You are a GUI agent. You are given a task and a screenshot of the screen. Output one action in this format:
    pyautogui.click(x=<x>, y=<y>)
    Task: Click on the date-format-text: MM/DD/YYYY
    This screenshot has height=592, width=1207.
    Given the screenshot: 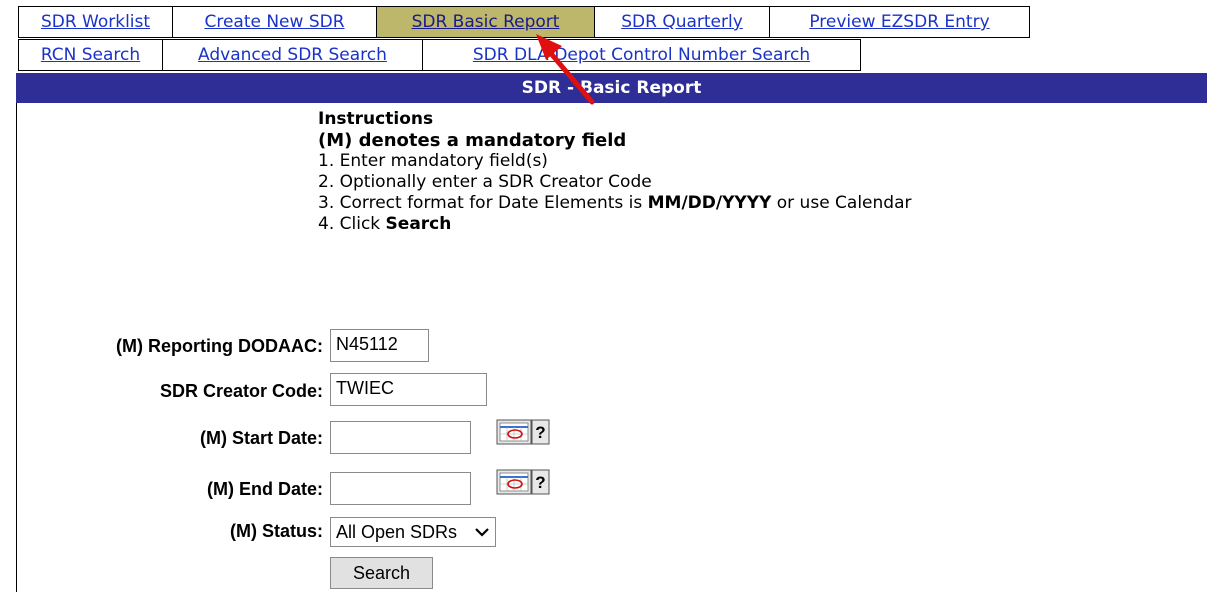 What is the action you would take?
    pyautogui.click(x=709, y=203)
    